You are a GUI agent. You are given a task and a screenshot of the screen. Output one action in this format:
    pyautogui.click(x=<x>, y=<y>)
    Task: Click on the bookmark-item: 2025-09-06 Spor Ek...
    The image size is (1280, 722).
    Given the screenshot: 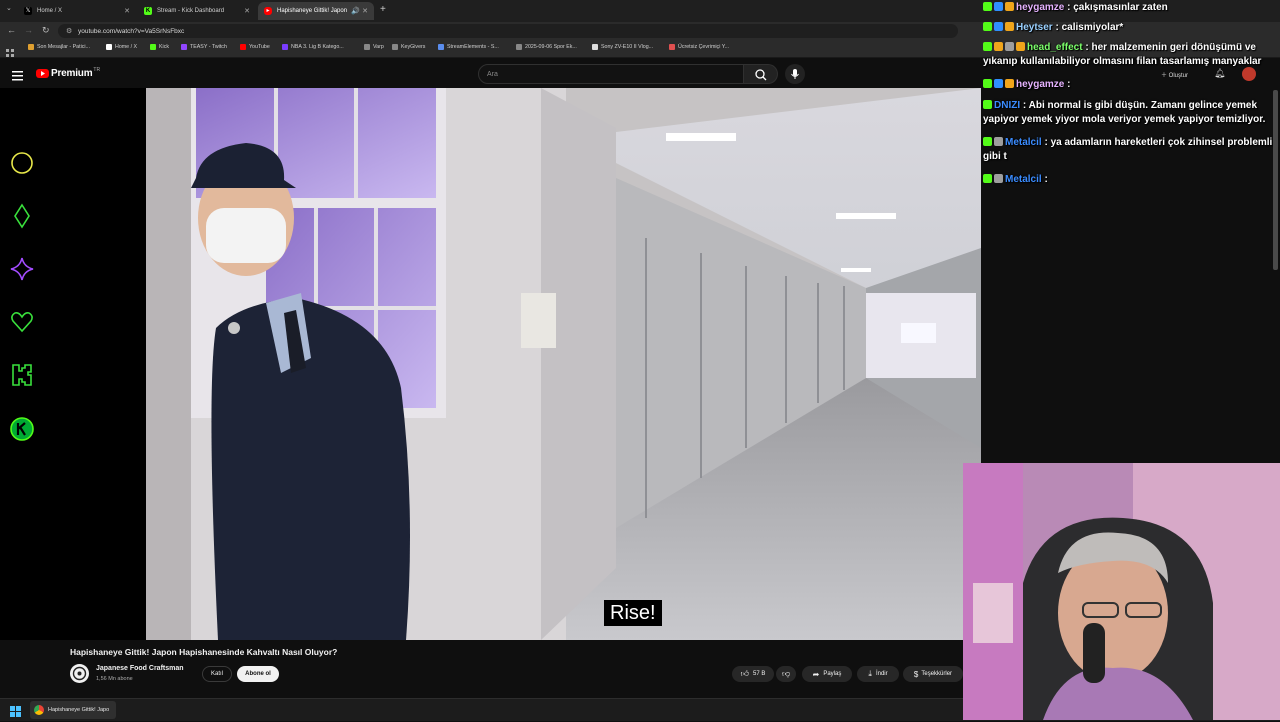 What is the action you would take?
    pyautogui.click(x=546, y=47)
    